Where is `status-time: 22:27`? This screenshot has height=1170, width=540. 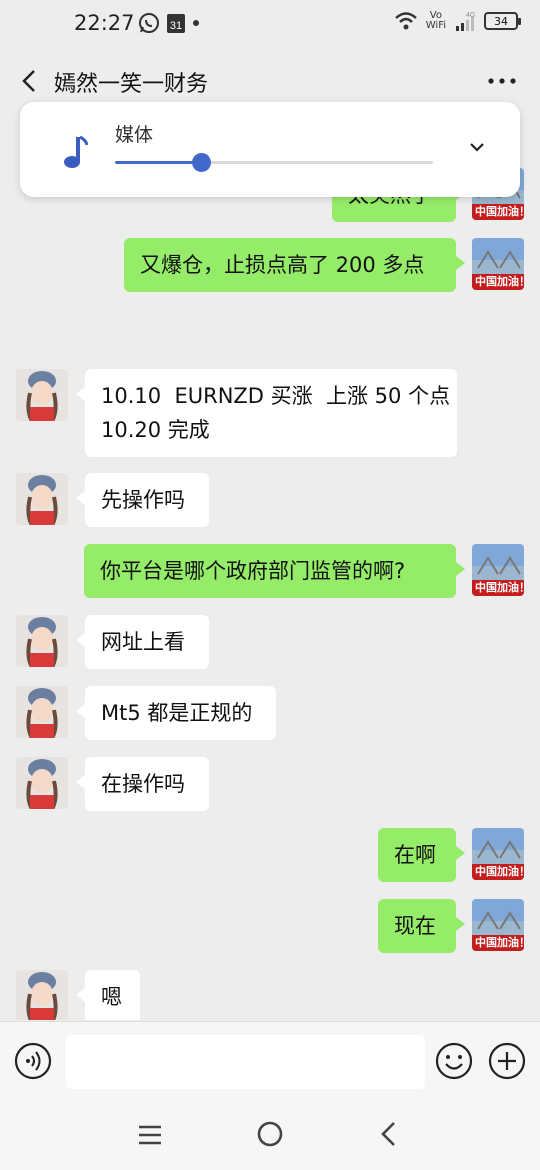 status-time: 22:27 is located at coordinates (104, 23).